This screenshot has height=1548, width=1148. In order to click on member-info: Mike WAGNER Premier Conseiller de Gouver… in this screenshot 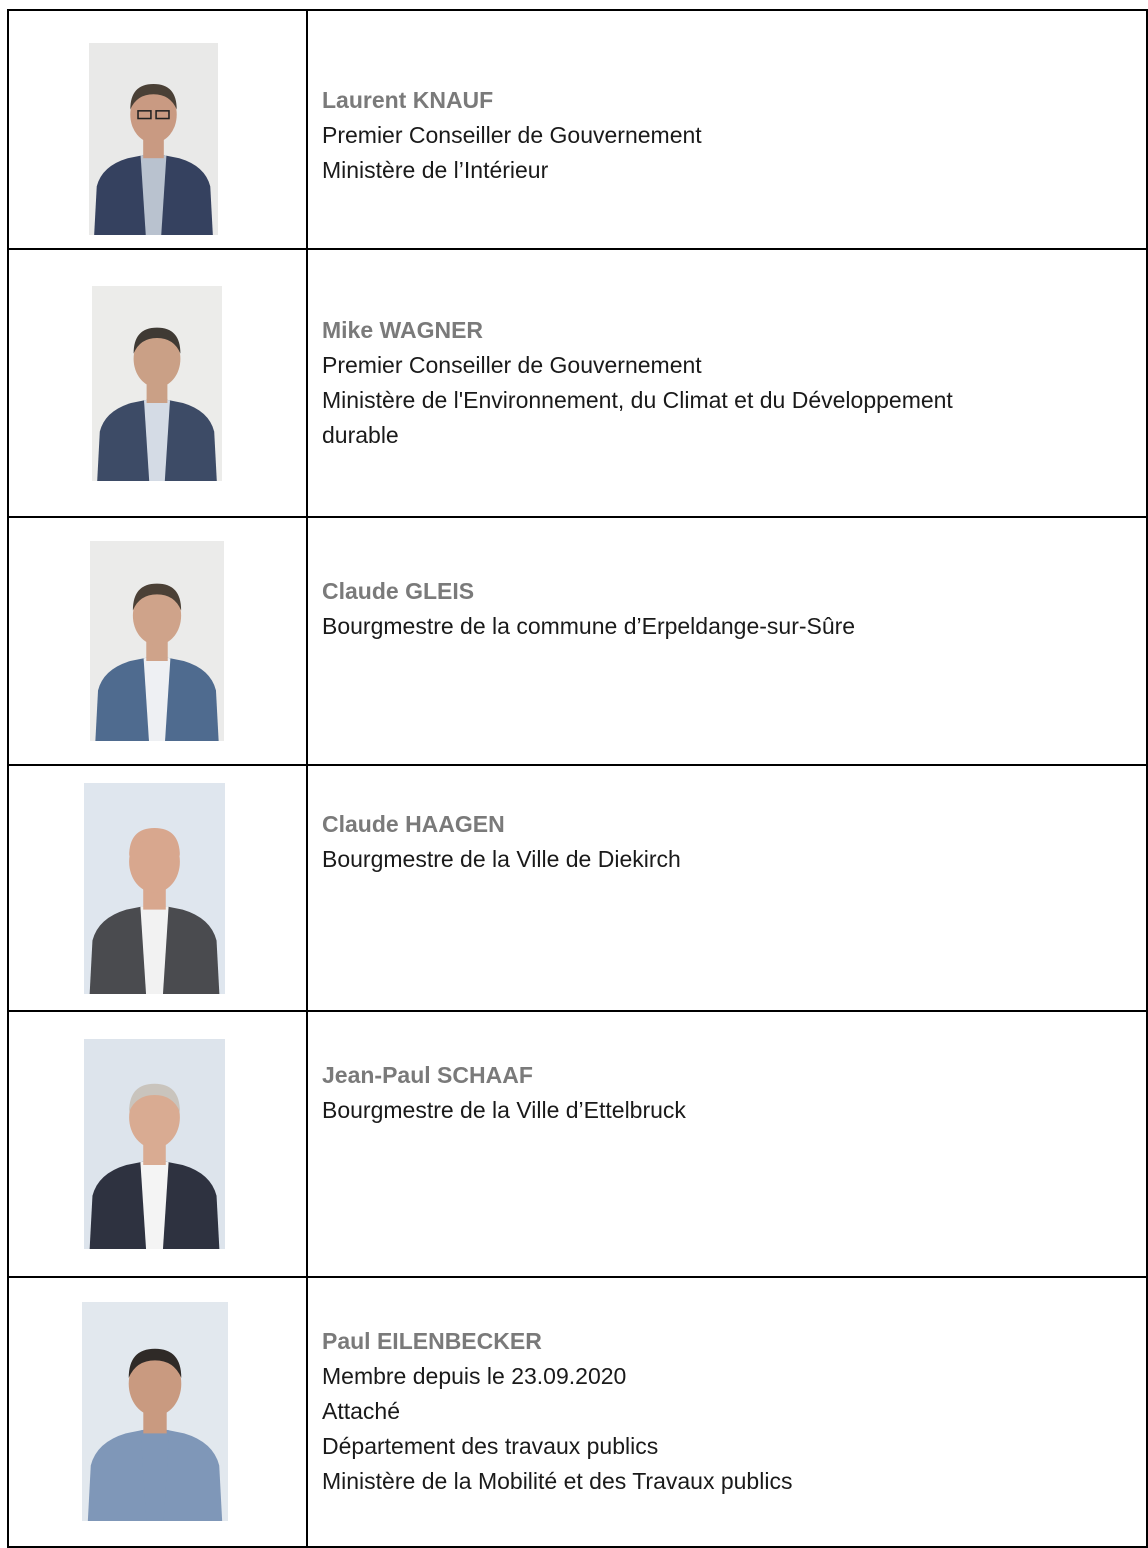, I will do `click(727, 383)`.